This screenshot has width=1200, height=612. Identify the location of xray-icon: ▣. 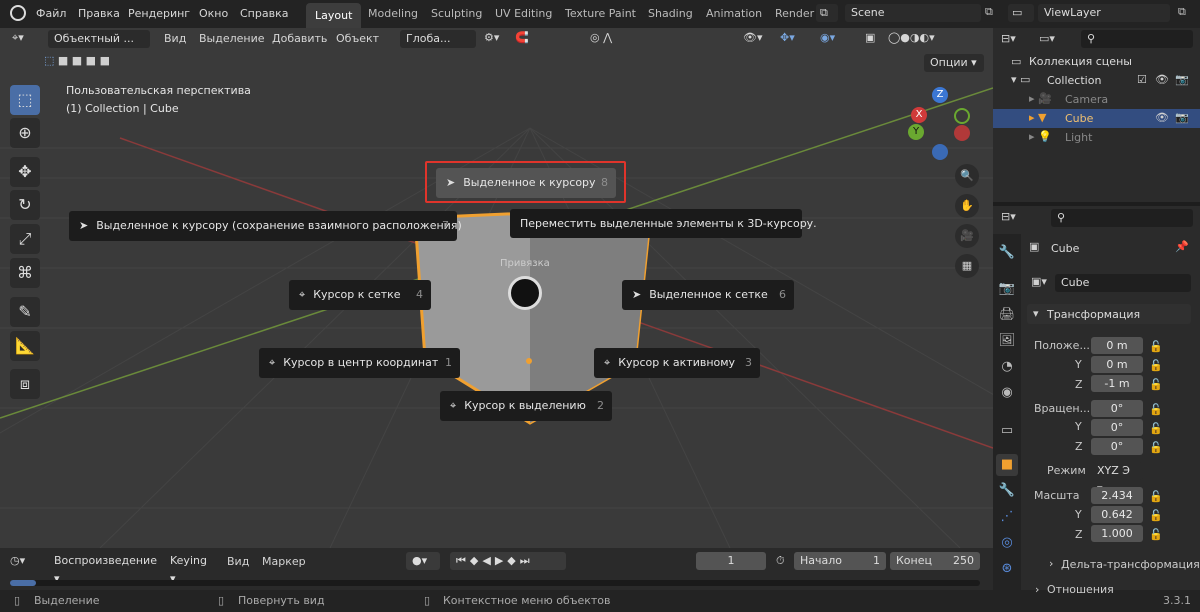
(870, 37).